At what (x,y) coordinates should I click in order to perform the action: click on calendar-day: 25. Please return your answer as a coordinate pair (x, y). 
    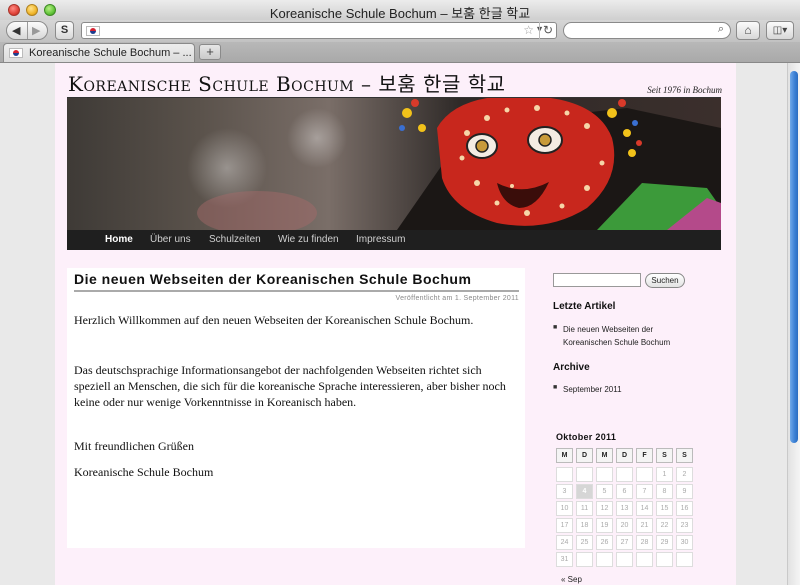
    Looking at the image, I should click on (584, 542).